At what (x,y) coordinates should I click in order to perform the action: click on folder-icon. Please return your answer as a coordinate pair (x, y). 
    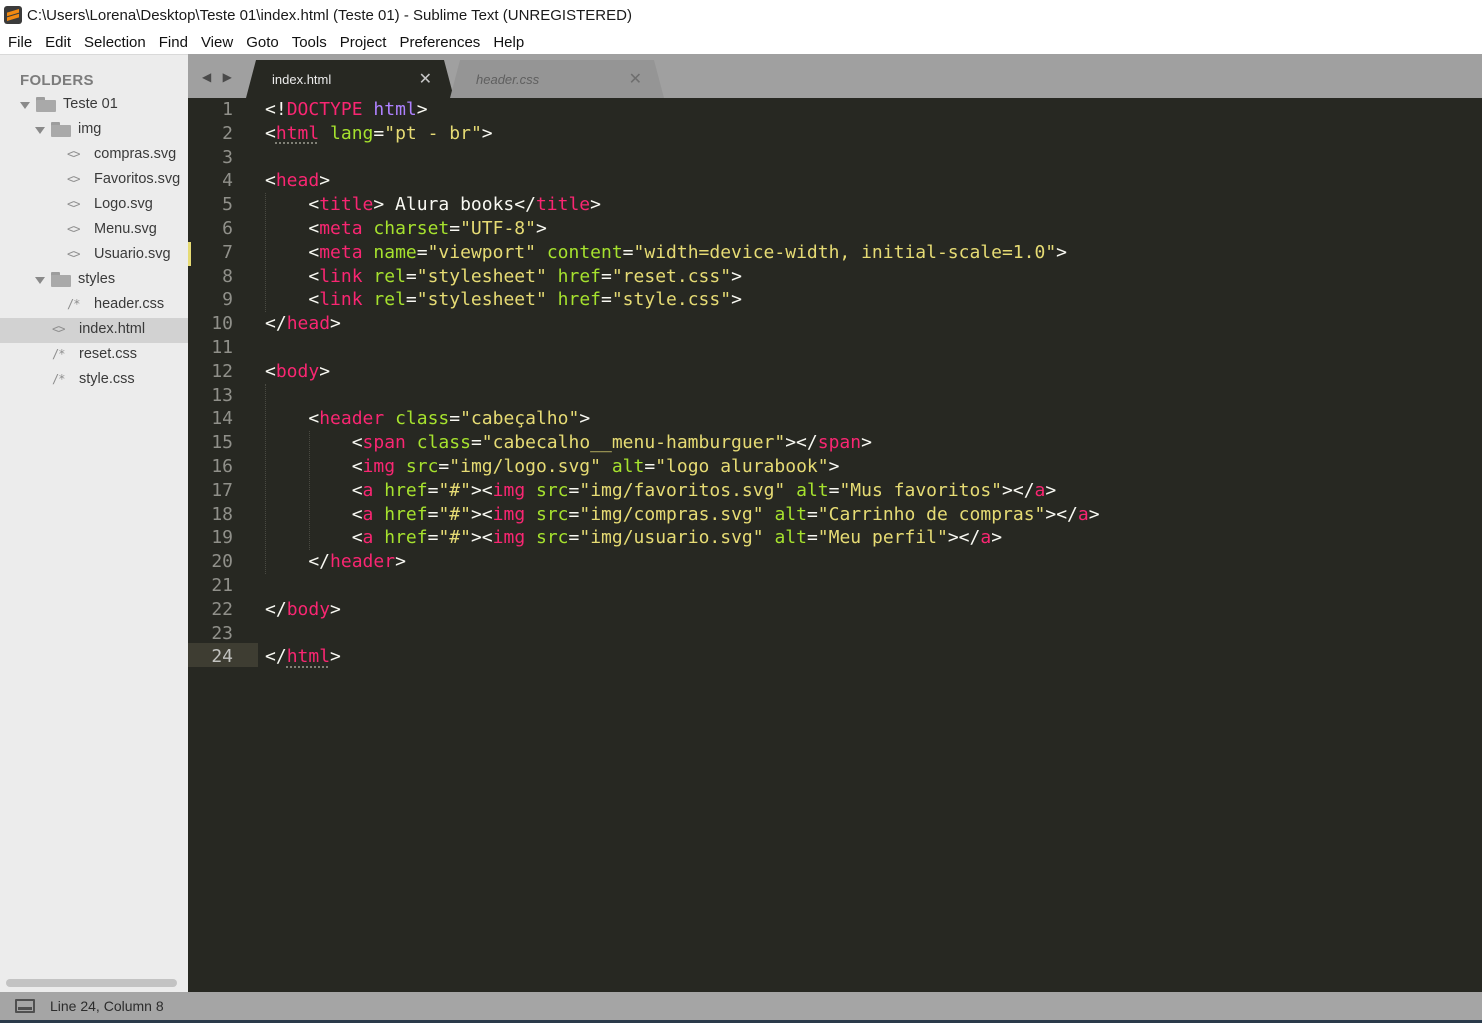
    Looking at the image, I should click on (61, 279).